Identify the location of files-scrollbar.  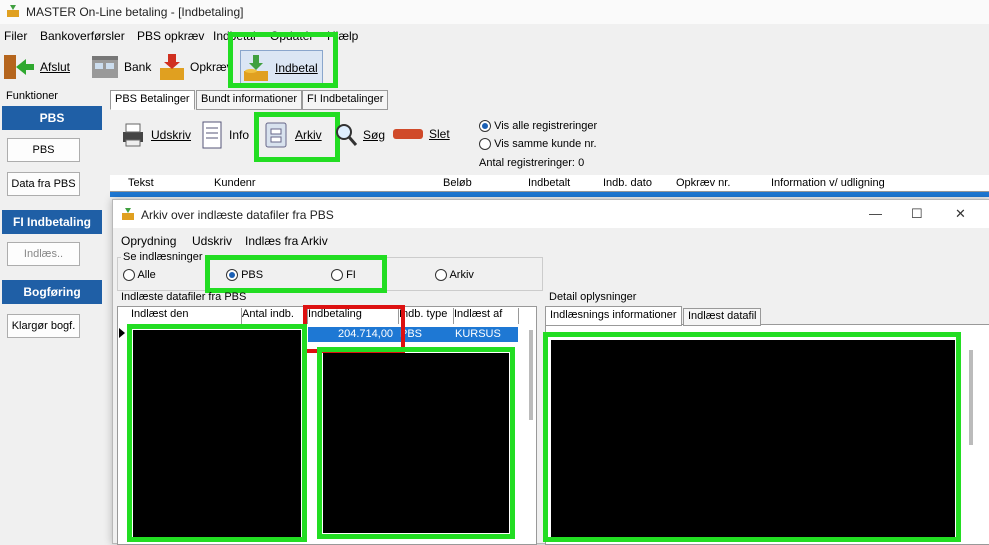
(531, 375).